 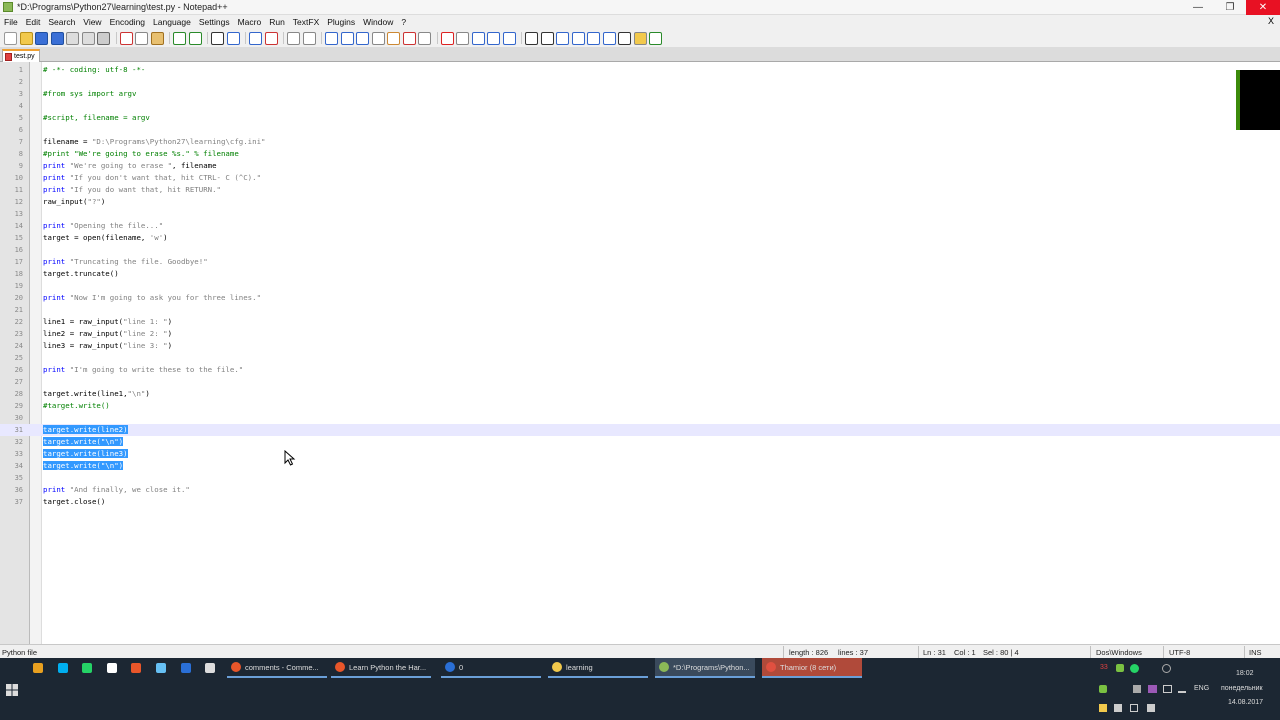 What do you see at coordinates (33, 22) in the screenshot?
I see `menu-edit: Edit` at bounding box center [33, 22].